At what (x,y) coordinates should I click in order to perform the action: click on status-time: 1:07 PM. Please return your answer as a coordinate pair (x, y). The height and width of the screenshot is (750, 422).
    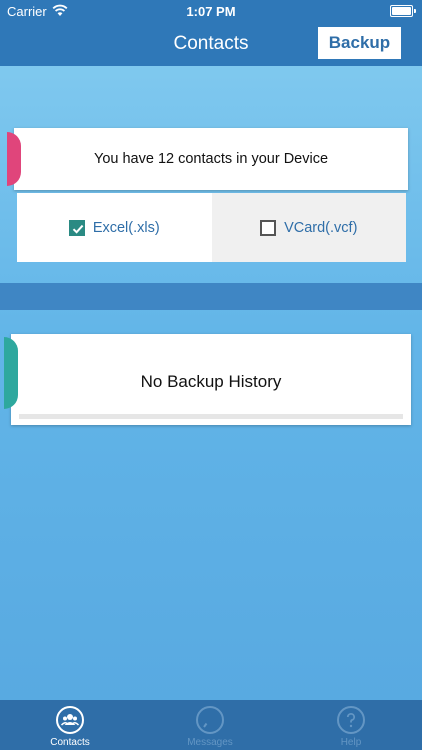
    Looking at the image, I should click on (211, 11).